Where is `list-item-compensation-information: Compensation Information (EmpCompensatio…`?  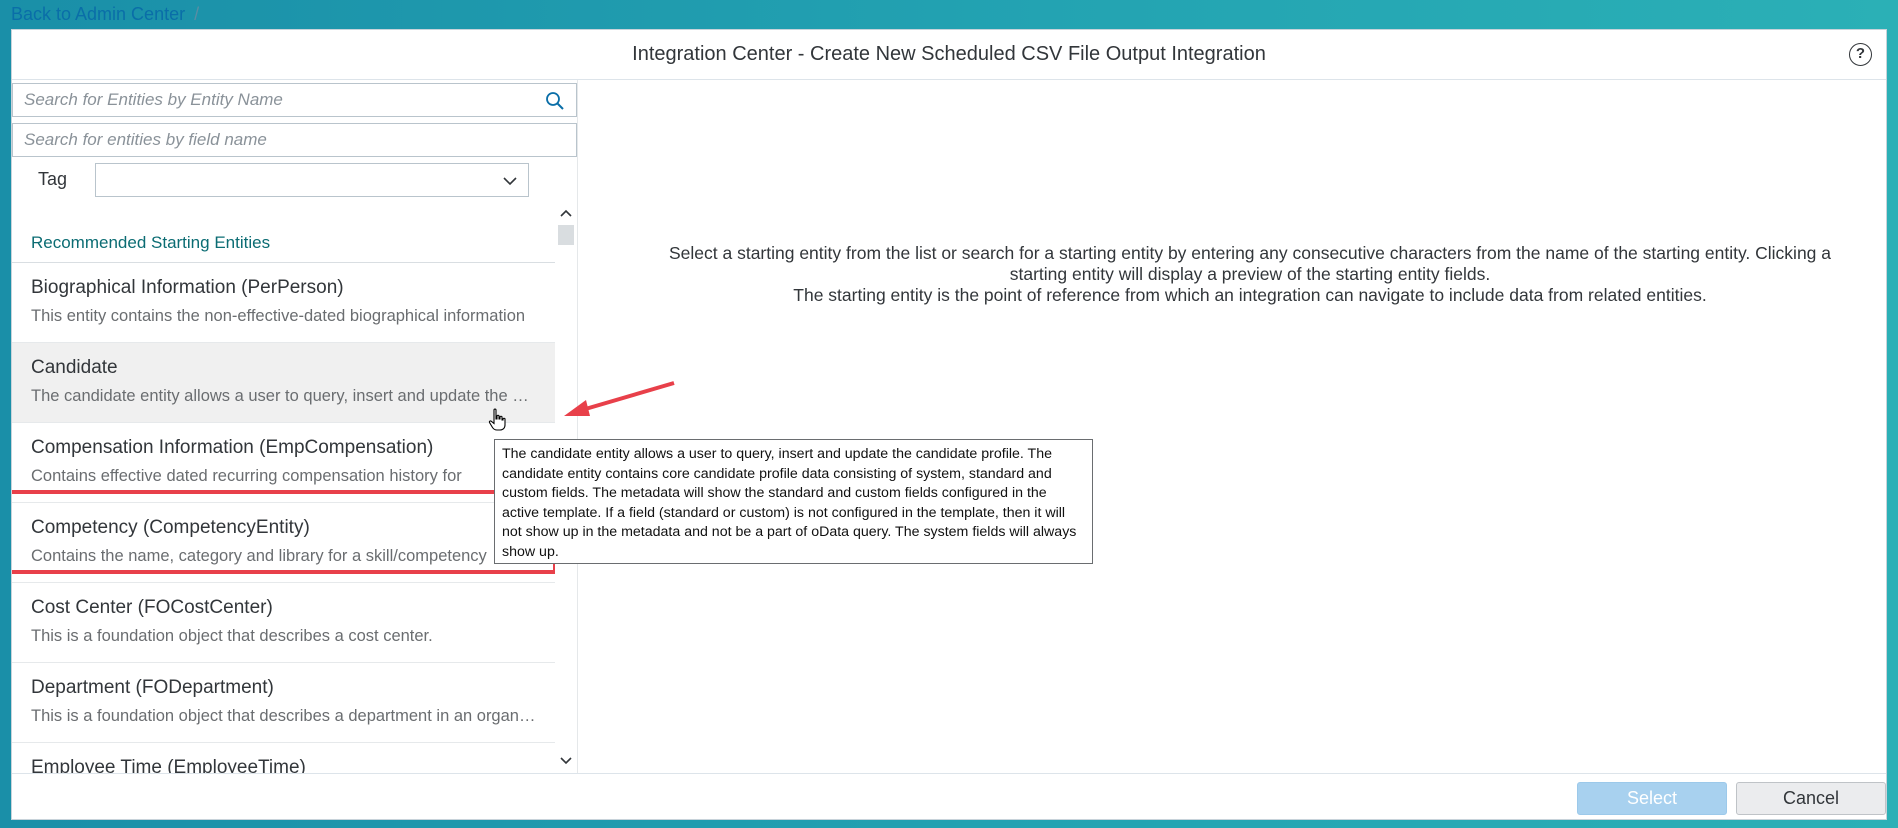
list-item-compensation-information: Compensation Information (EmpCompensatio… is located at coordinates (283, 463).